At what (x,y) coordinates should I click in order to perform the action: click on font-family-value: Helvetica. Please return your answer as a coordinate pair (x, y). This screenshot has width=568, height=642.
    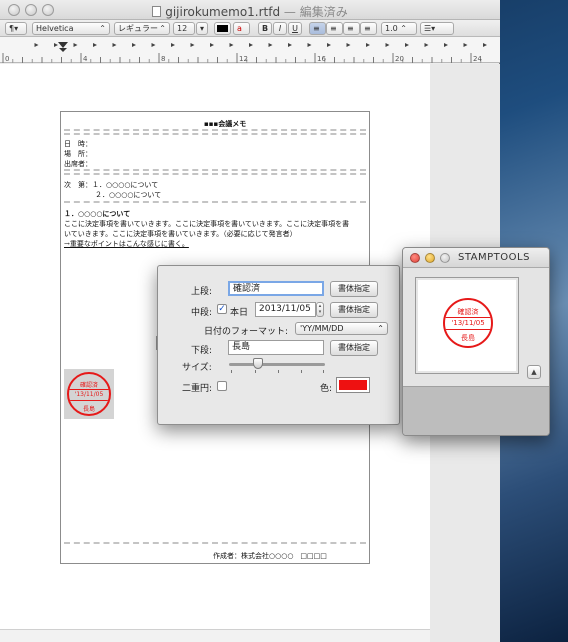
    Looking at the image, I should click on (55, 28).